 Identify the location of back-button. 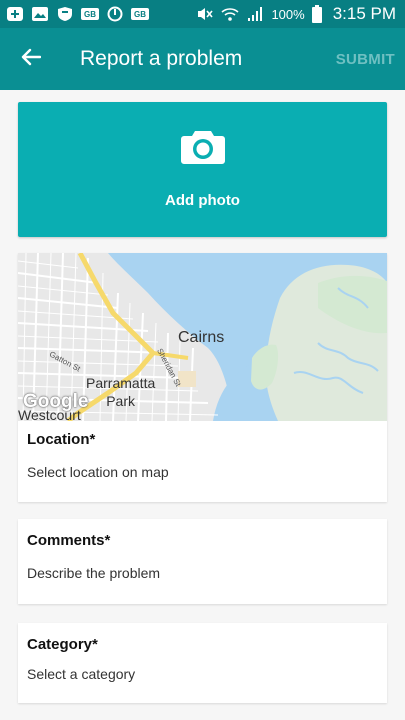
(31, 59).